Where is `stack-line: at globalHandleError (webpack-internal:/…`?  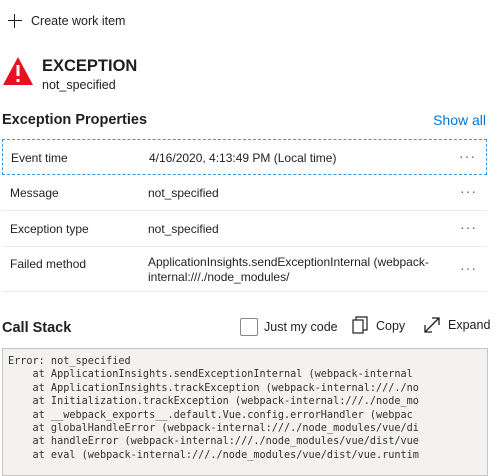
stack-line: at globalHandleError (webpack-internal:/… is located at coordinates (213, 429).